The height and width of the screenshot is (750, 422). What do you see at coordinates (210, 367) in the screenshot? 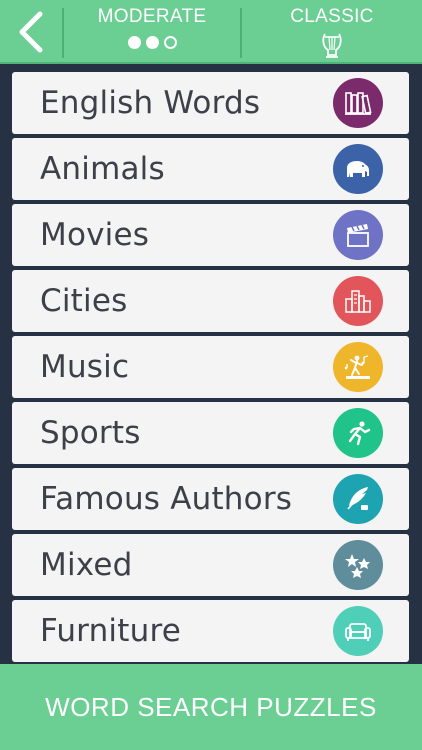
I see `category-row-music: Music` at bounding box center [210, 367].